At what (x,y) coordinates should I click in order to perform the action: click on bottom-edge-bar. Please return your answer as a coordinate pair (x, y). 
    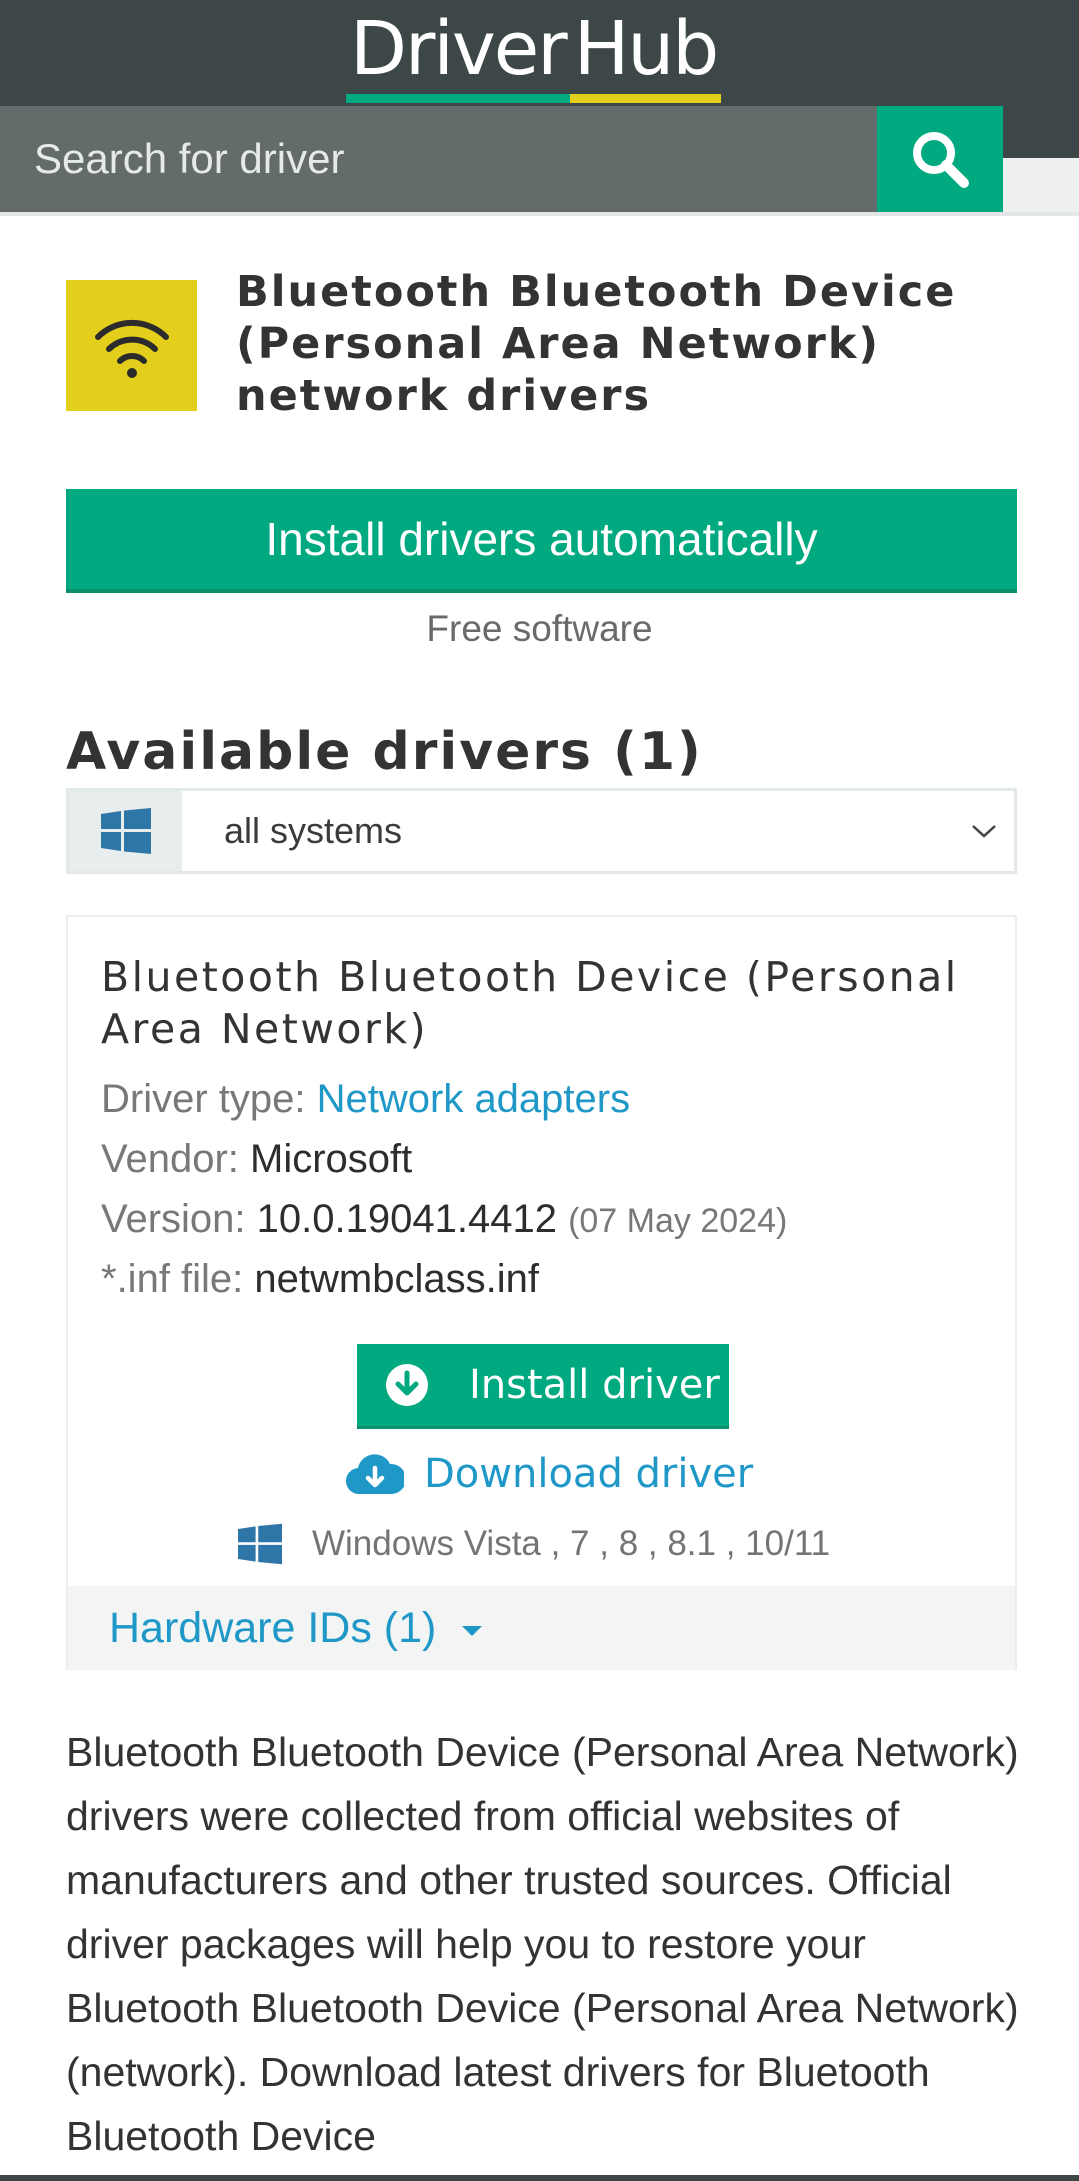
    Looking at the image, I should click on (539, 2178).